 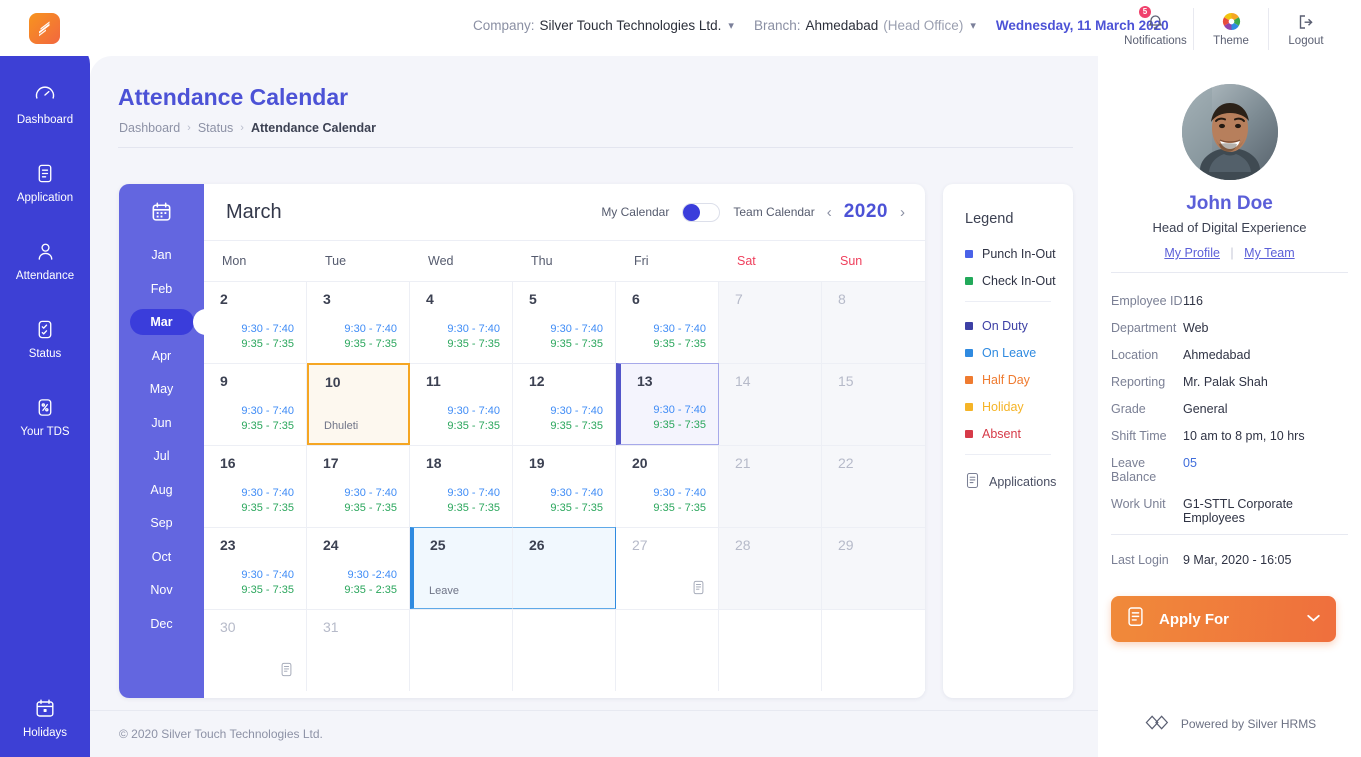 I want to click on day-number: 17, so click(x=331, y=463).